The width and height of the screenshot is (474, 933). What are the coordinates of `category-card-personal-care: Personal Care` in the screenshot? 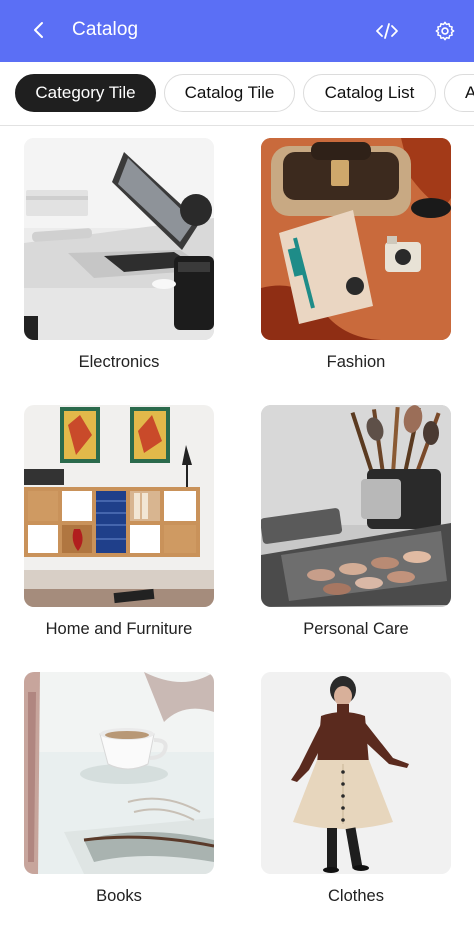 It's located at (356, 521).